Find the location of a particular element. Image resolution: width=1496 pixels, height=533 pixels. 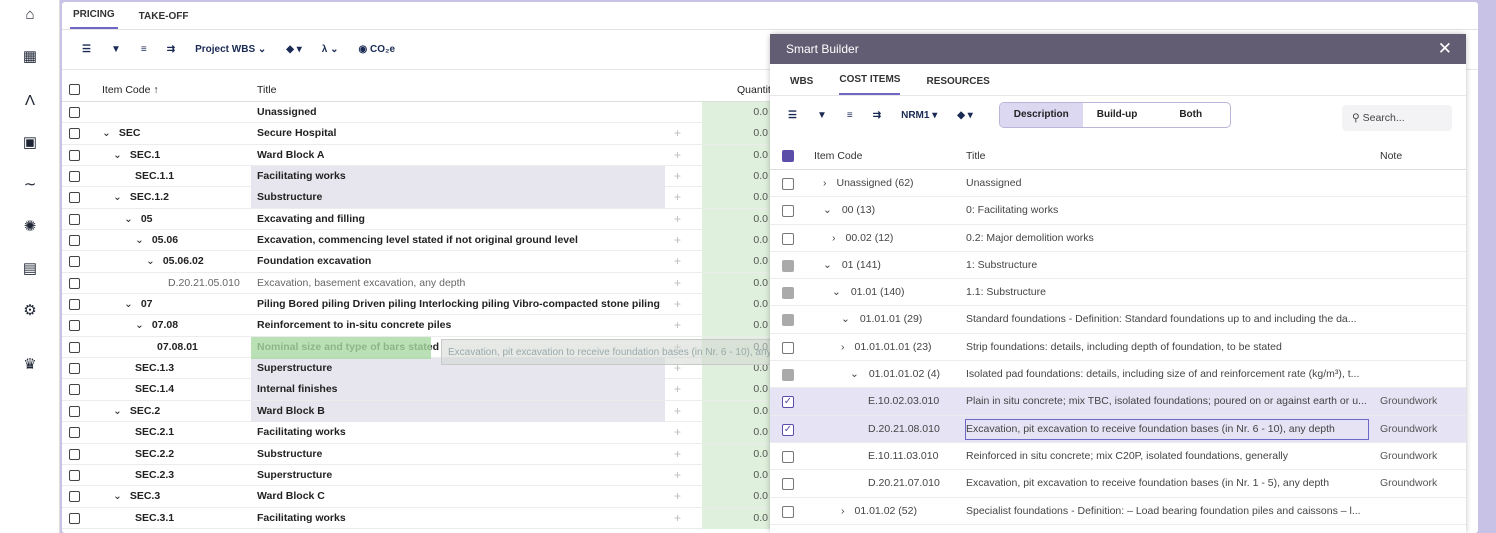

segment-both: Both is located at coordinates (1190, 115).